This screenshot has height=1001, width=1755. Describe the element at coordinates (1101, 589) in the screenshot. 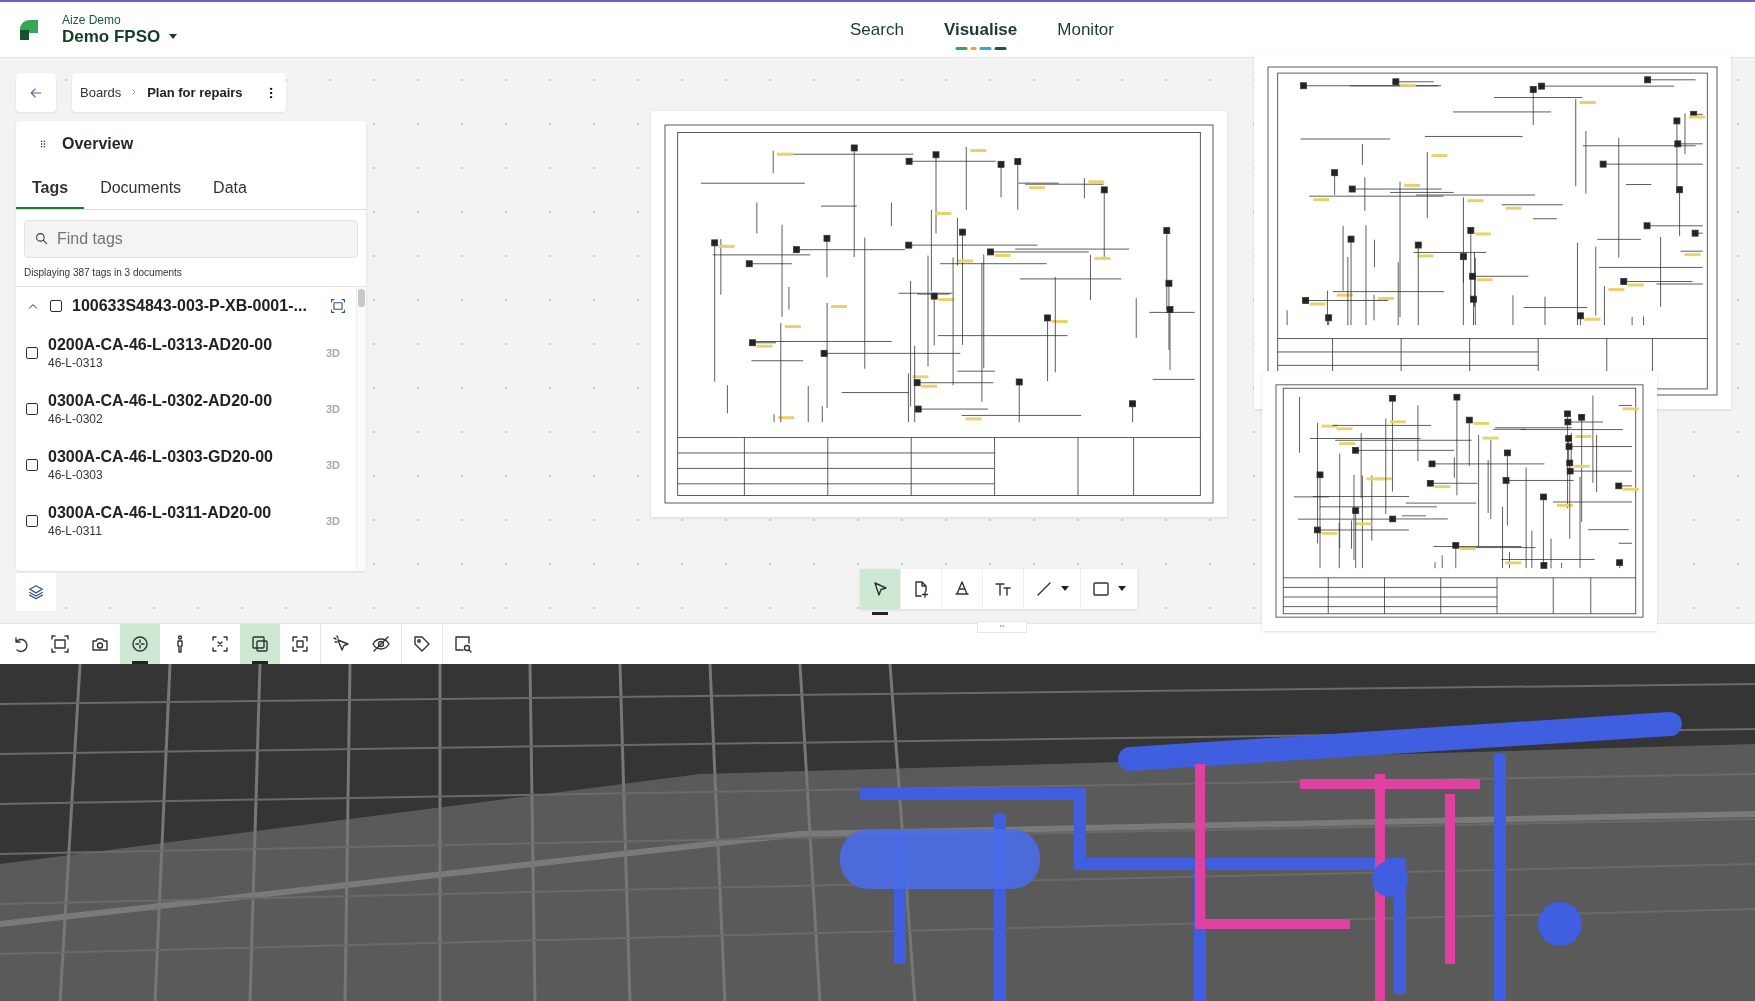

I see `rectangle-icon` at that location.